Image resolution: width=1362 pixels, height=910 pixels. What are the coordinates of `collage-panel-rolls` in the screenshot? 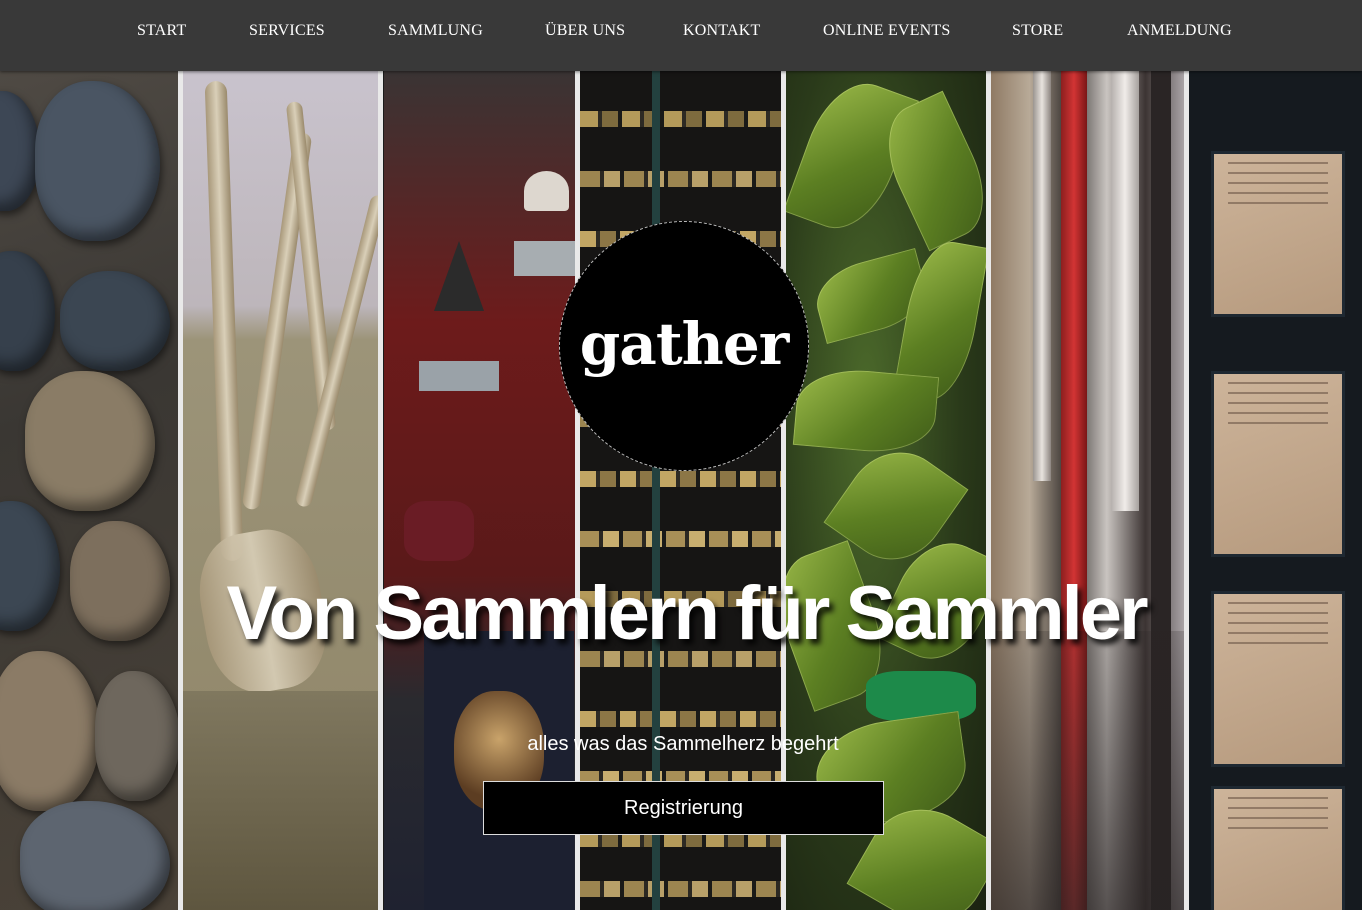 It's located at (1087, 490).